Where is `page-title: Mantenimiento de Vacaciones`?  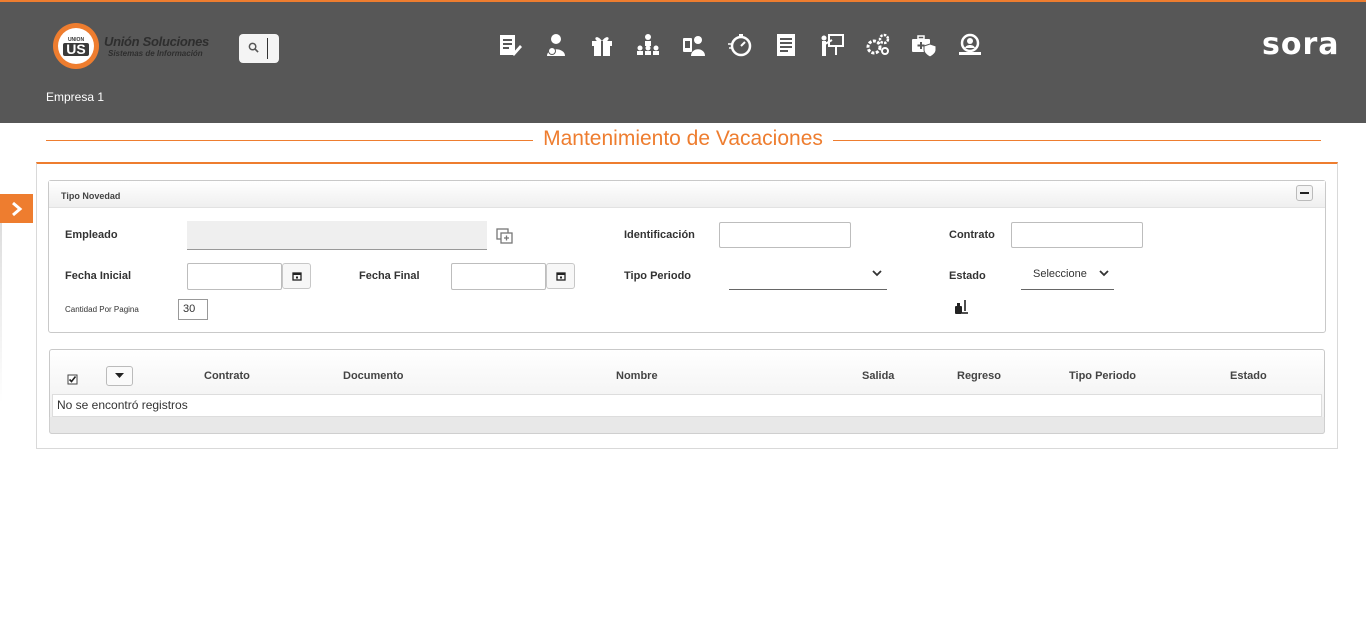 page-title: Mantenimiento de Vacaciones is located at coordinates (683, 139).